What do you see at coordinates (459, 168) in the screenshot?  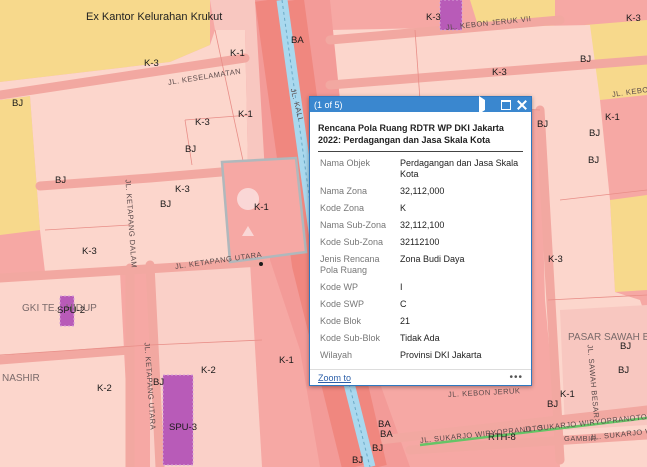 I see `attribute-value: Perdagangan dan Jasa Skala Kota` at bounding box center [459, 168].